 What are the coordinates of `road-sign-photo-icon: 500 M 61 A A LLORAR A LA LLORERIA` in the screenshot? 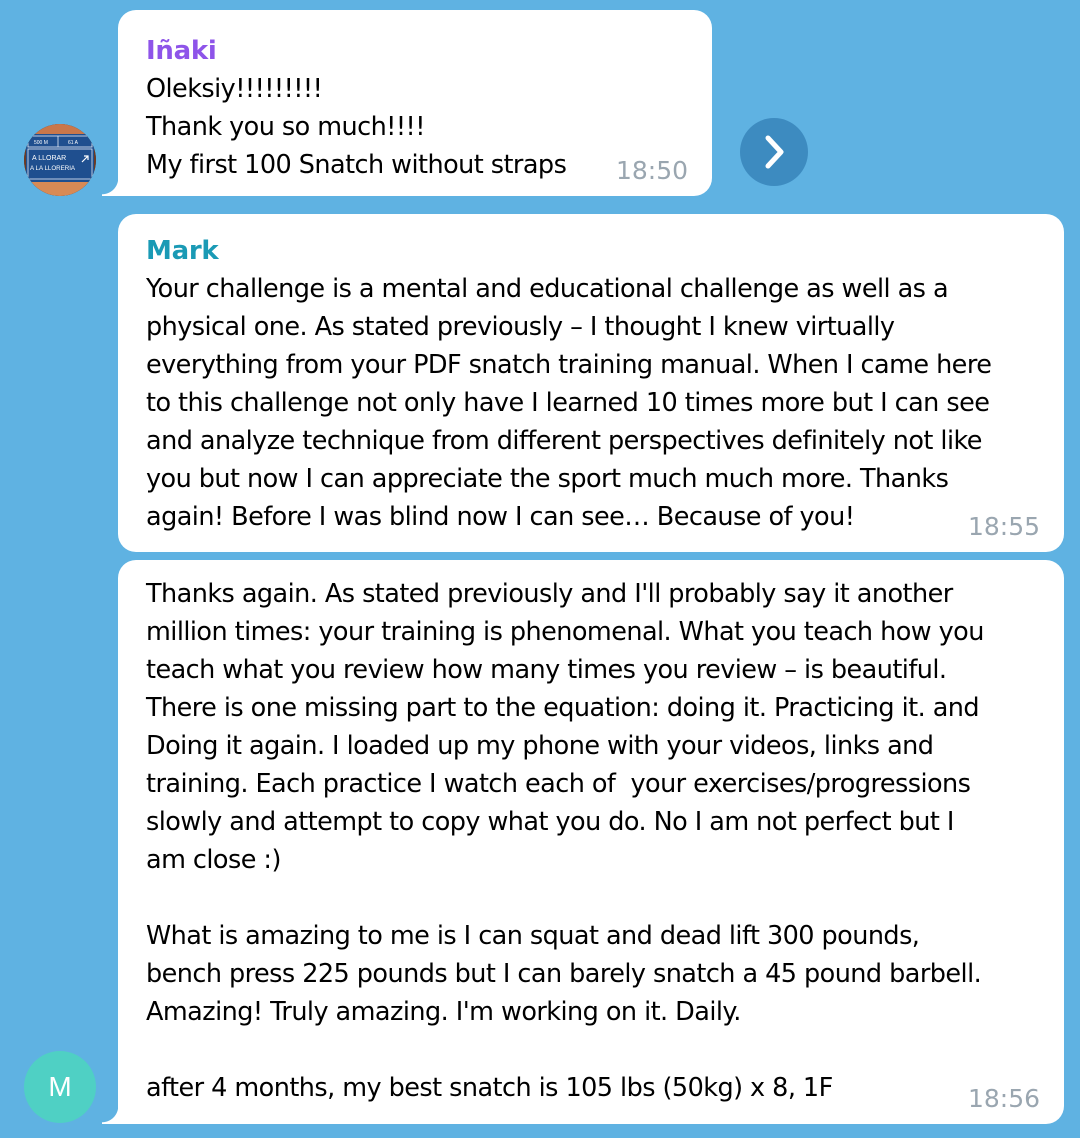 It's located at (60, 160).